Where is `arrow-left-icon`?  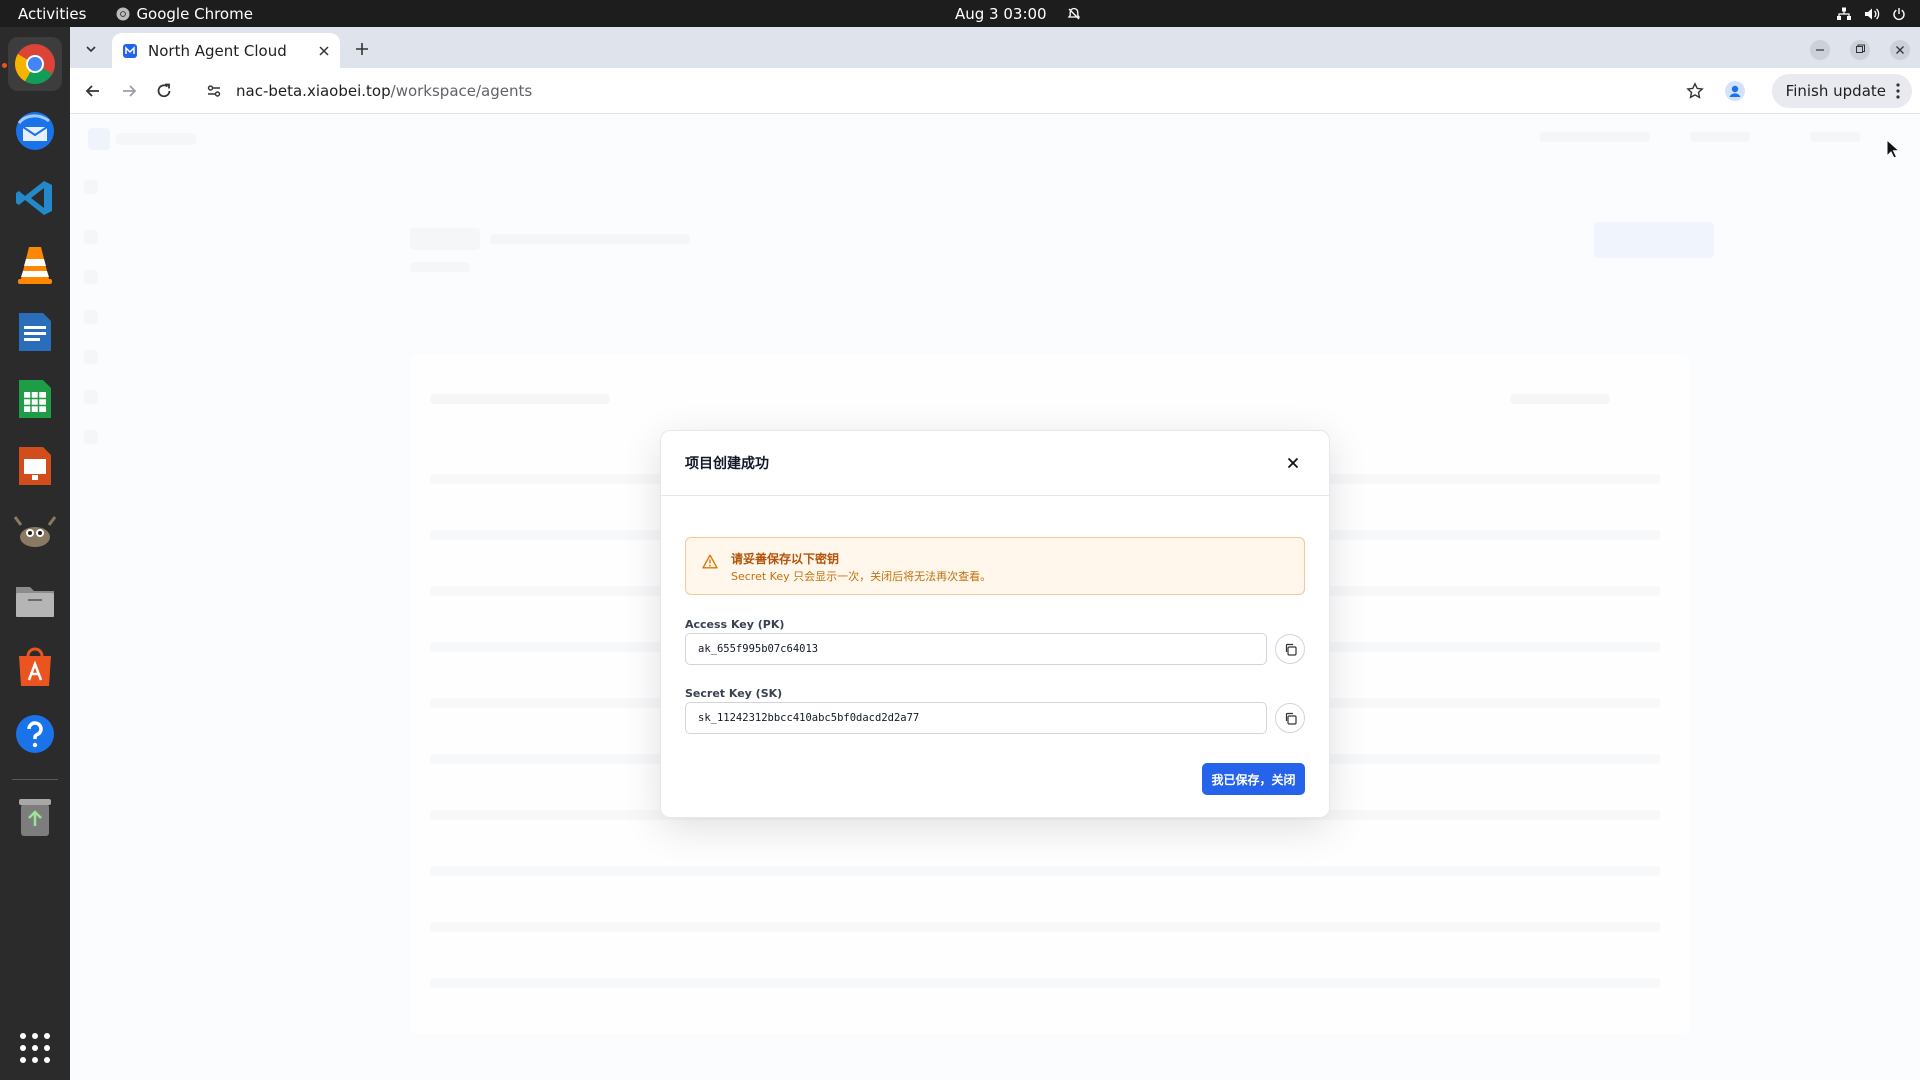
arrow-left-icon is located at coordinates (92, 91).